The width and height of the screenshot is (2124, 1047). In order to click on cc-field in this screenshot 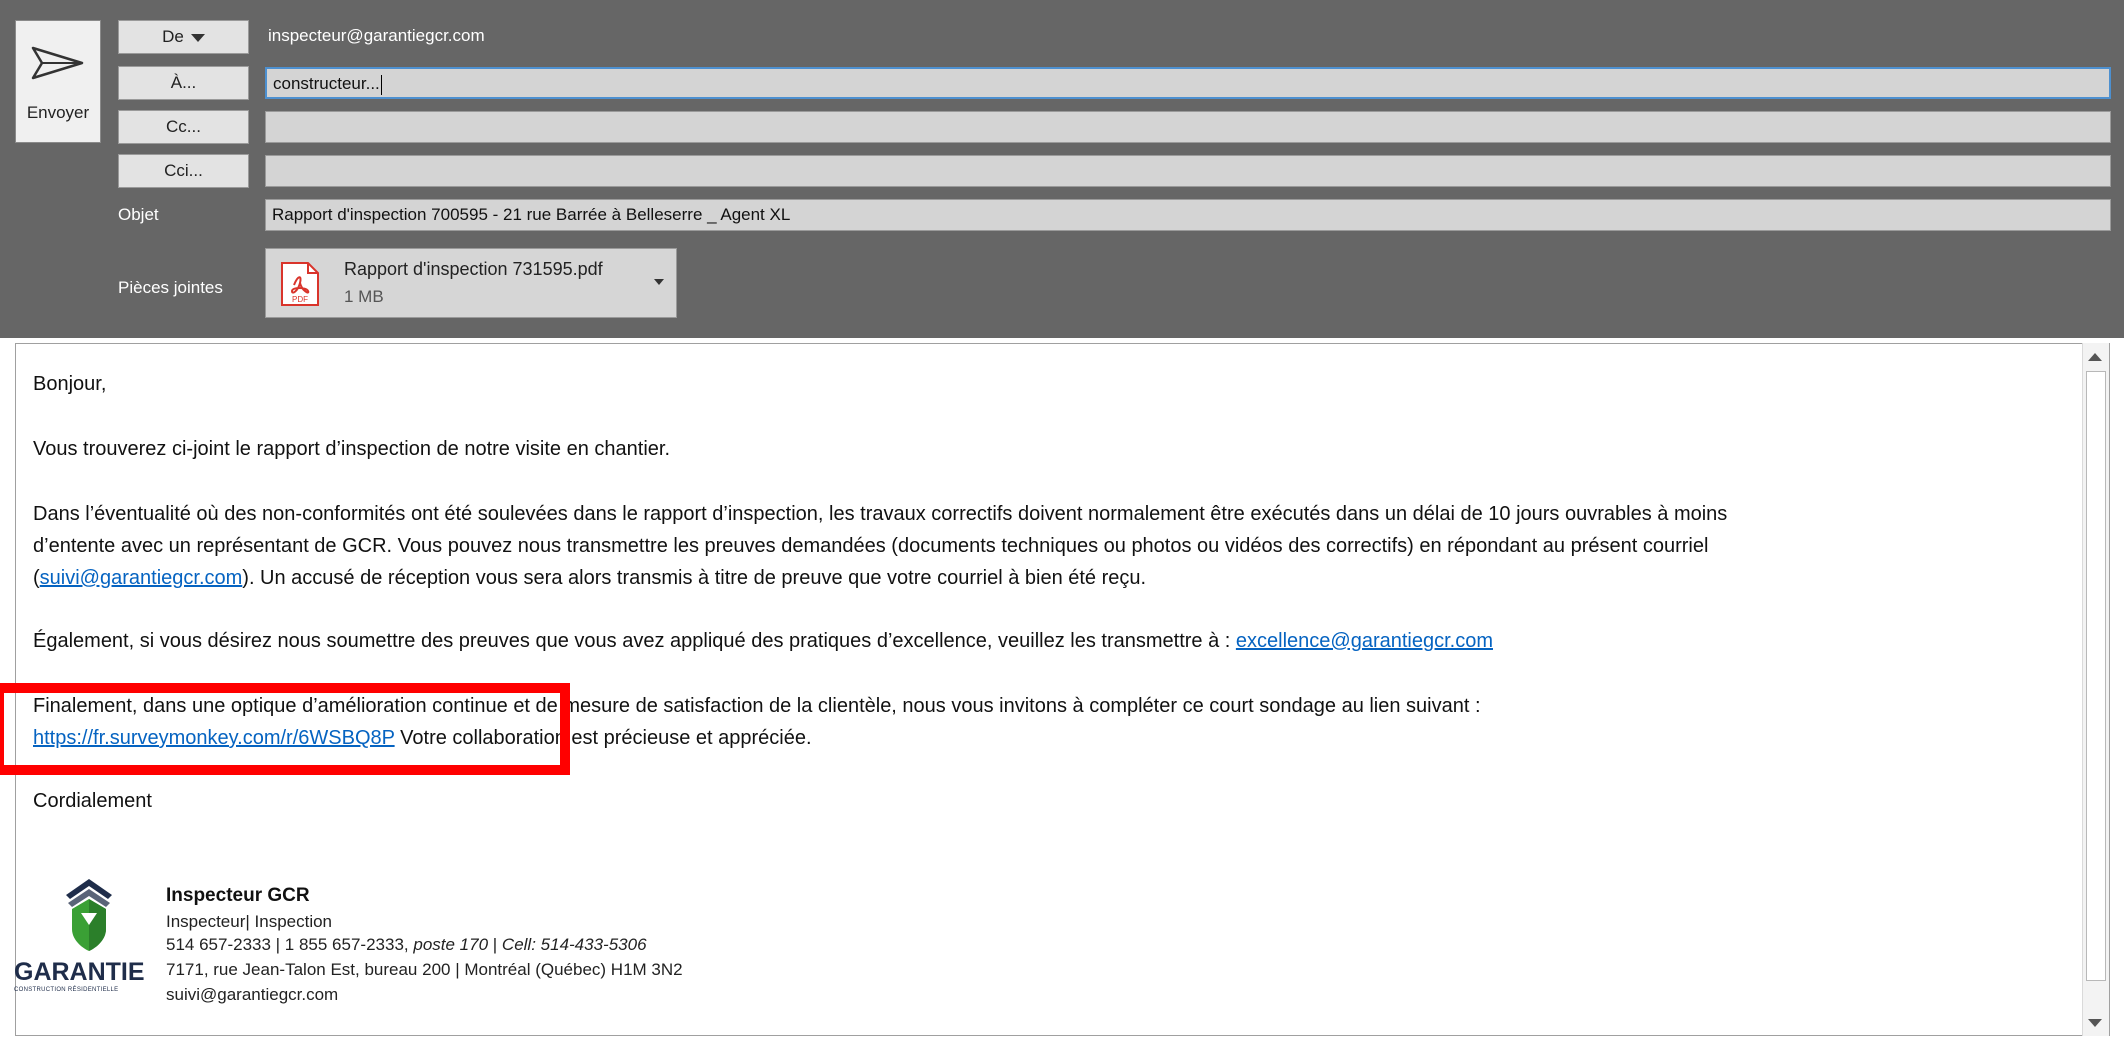, I will do `click(1188, 127)`.